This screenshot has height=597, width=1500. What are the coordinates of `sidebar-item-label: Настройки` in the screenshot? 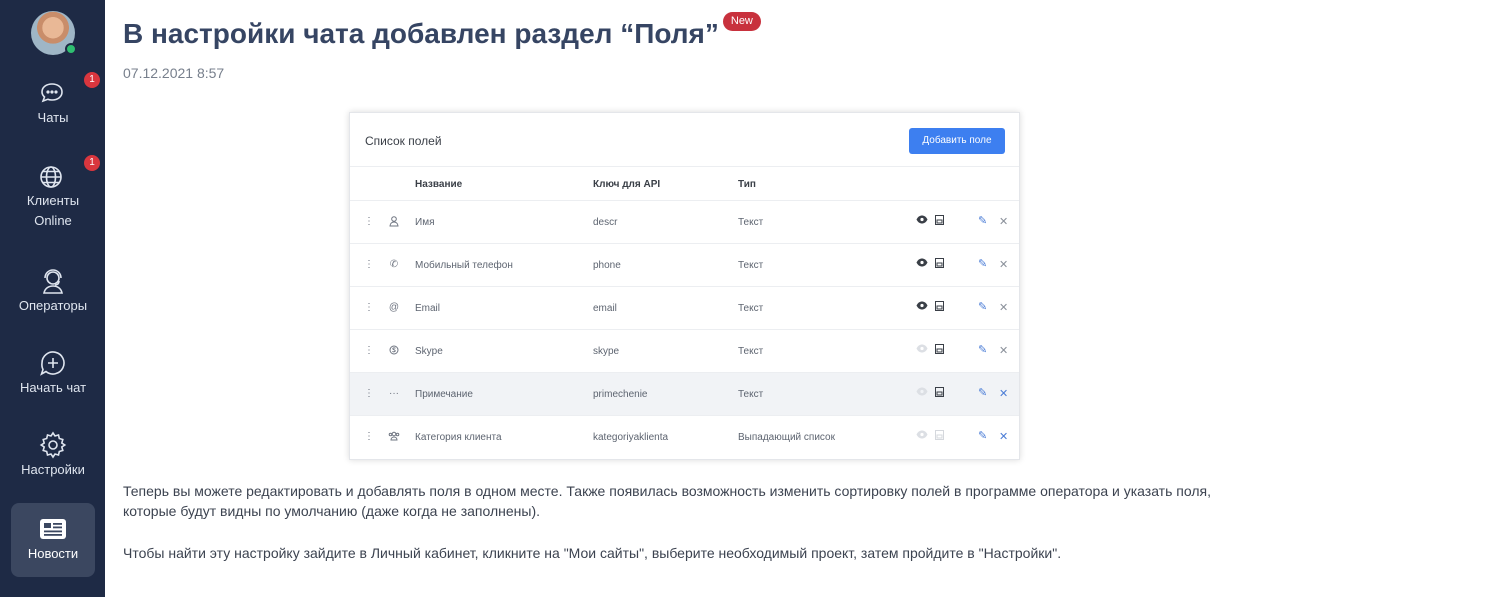 It's located at (53, 469).